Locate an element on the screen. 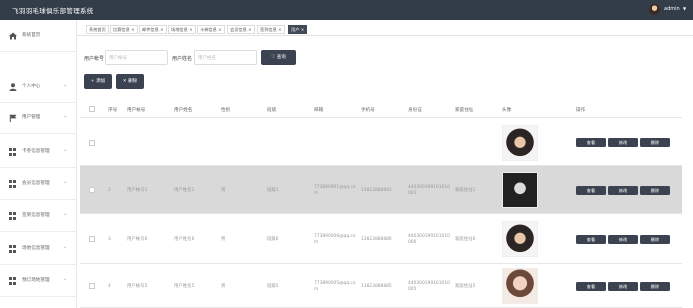 This screenshot has width=693, height=308. row-number is located at coordinates (116, 144).